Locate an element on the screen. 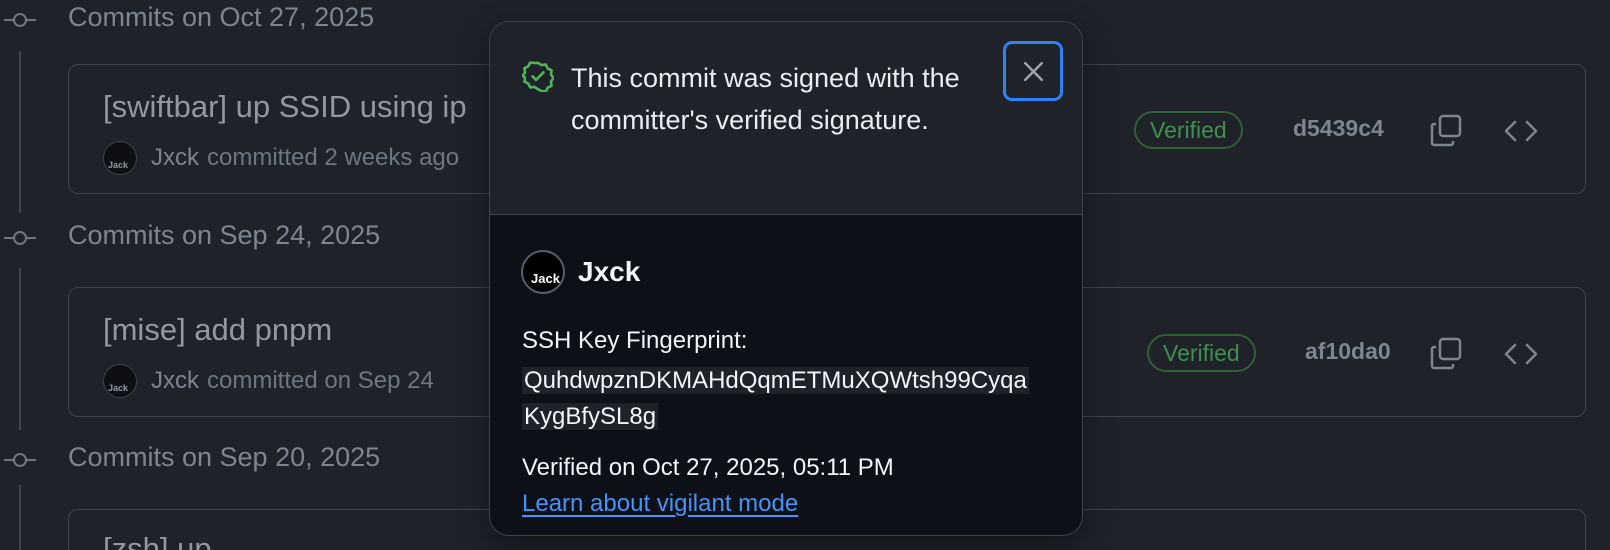 This screenshot has width=1610, height=550. fingerprint-line: QuhdwpznDKMAHdQqmETMuXQWtsh99Cyqa is located at coordinates (775, 380).